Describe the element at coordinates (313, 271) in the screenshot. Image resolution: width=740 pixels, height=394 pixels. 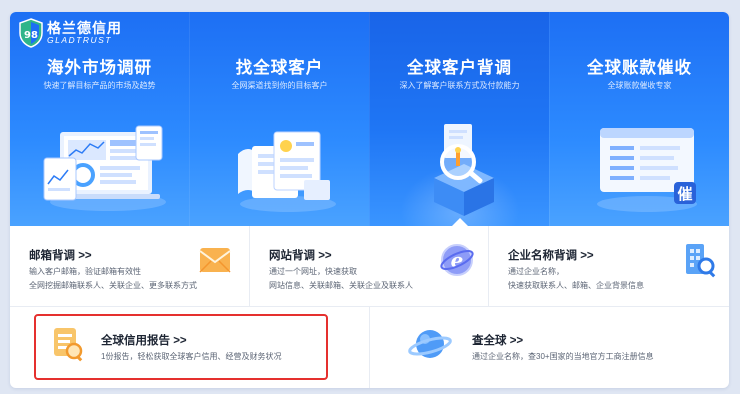
I see `service-desc-line: 通过一个网址，快速获取` at that location.